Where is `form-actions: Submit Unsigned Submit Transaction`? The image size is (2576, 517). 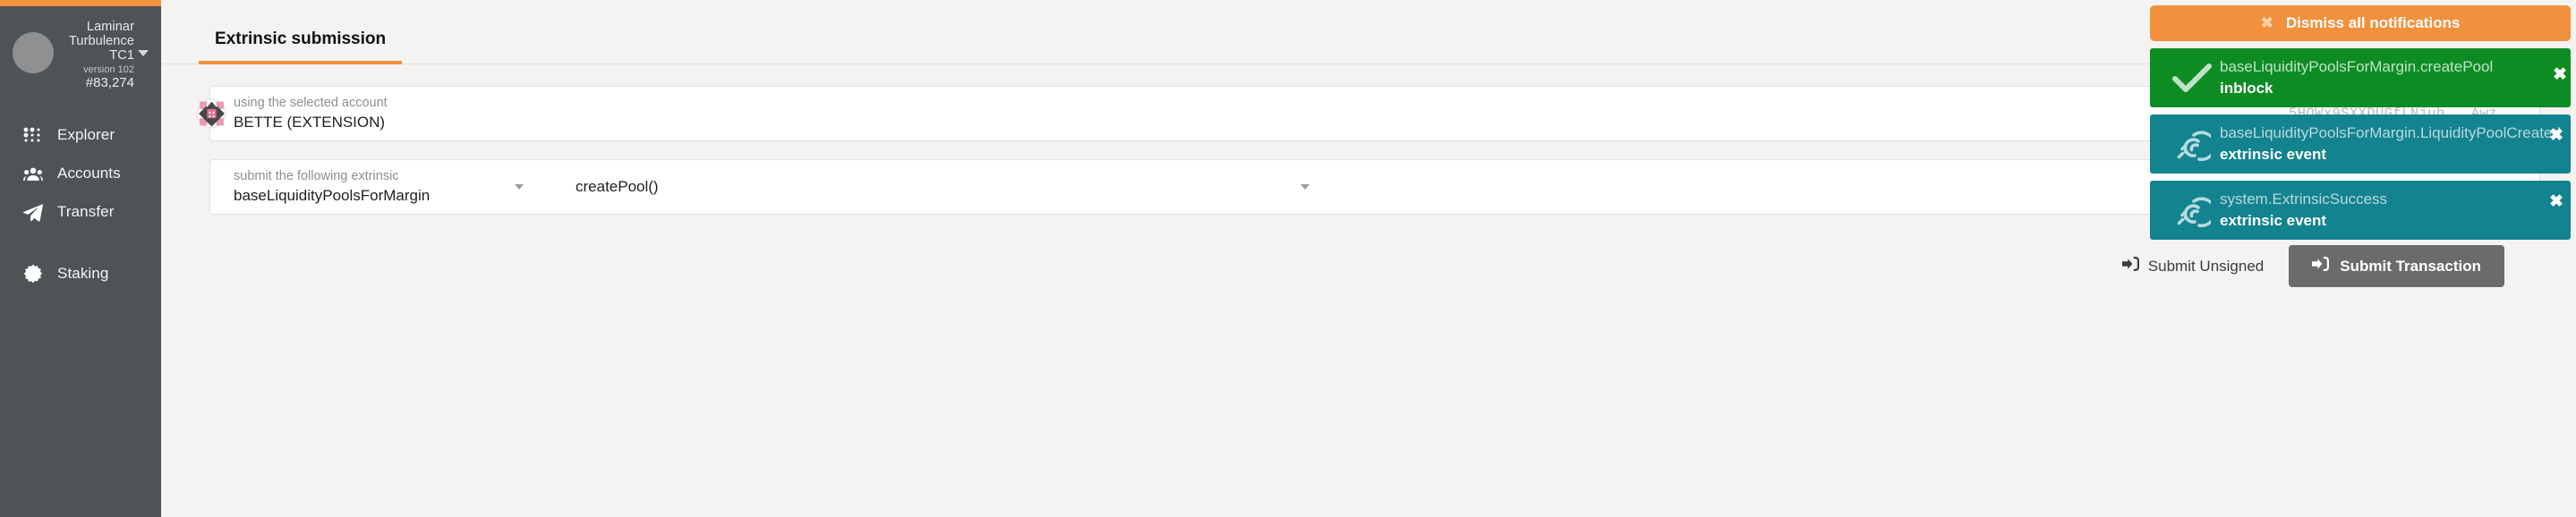
form-actions: Submit Unsigned Submit Transaction is located at coordinates (1368, 260).